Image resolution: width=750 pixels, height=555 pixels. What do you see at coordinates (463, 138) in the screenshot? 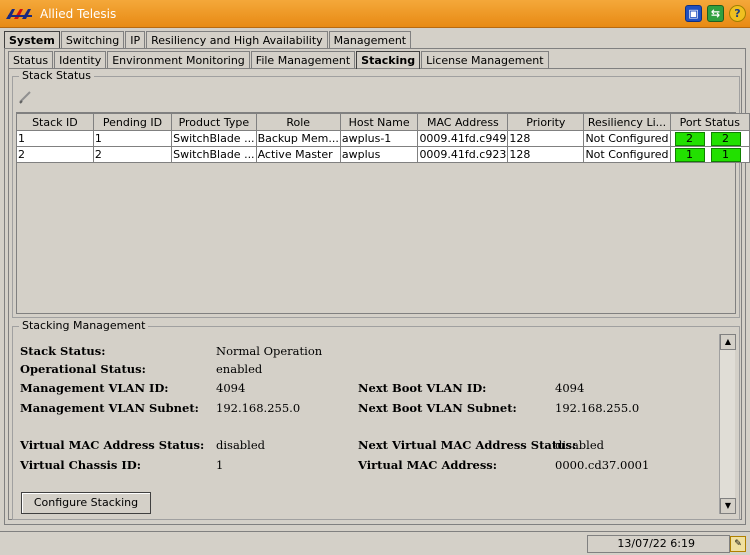
I see `cell-mac: 0009.41fd.c949` at bounding box center [463, 138].